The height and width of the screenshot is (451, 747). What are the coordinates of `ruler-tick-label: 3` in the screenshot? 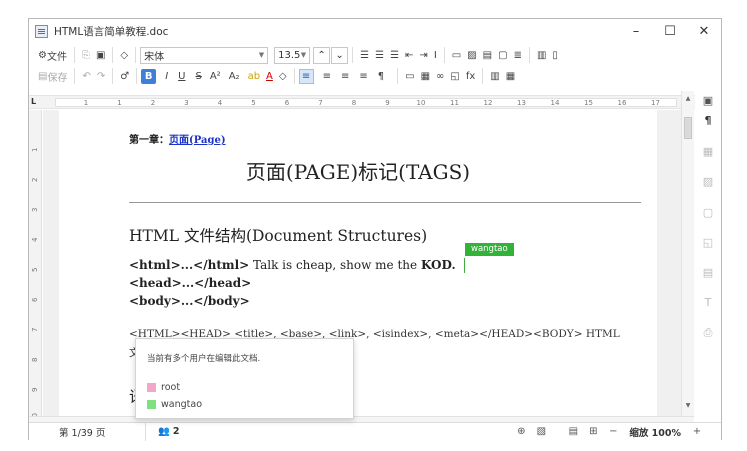 It's located at (186, 103).